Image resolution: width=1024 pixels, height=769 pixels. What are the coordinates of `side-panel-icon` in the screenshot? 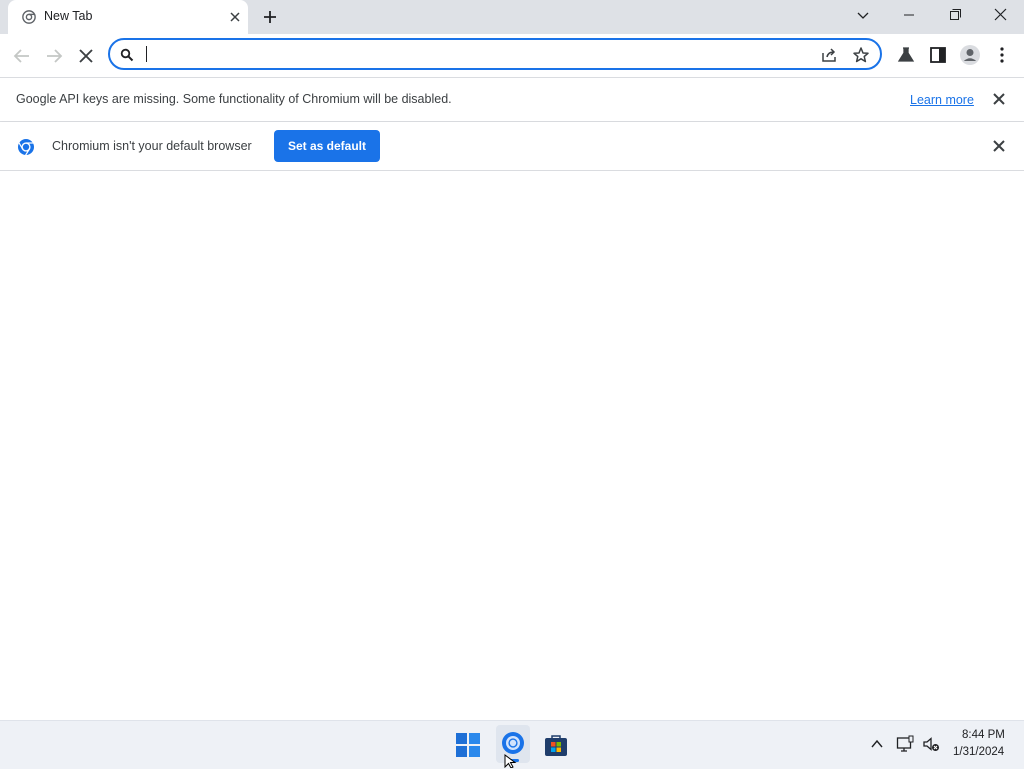 It's located at (938, 55).